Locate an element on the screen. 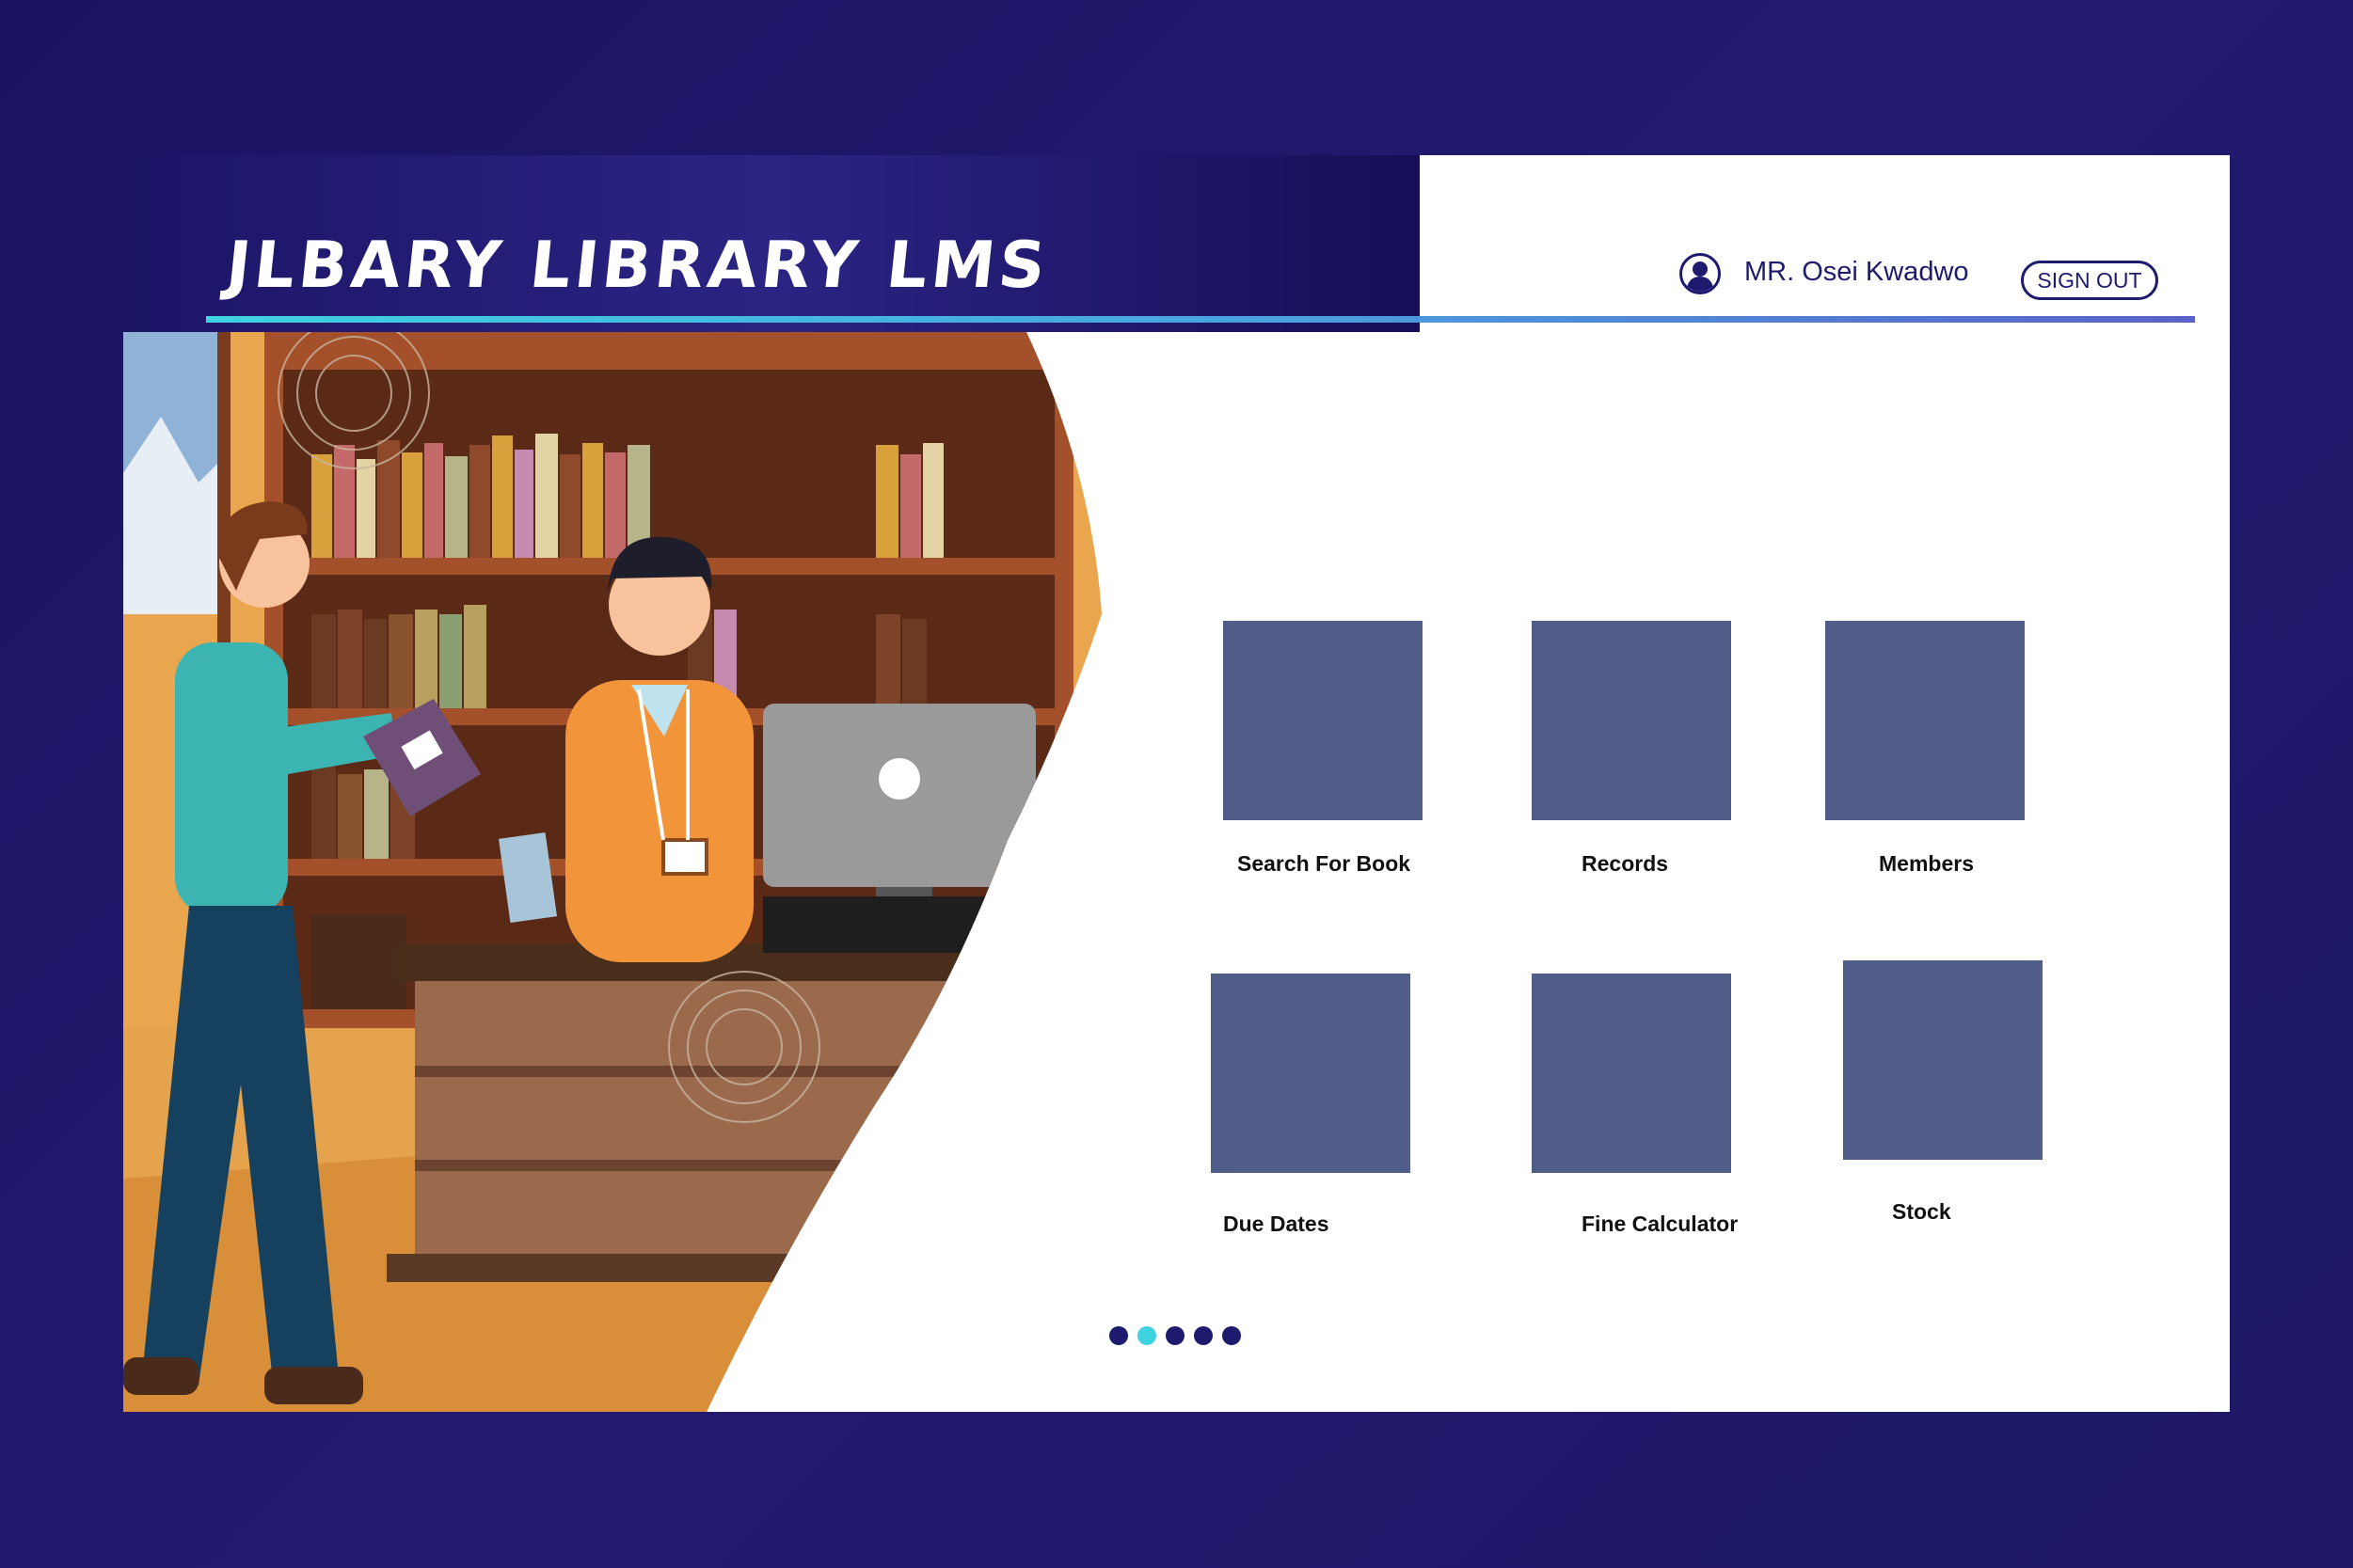 The width and height of the screenshot is (2353, 1568). sign-out-button: SIGN OUT is located at coordinates (2089, 280).